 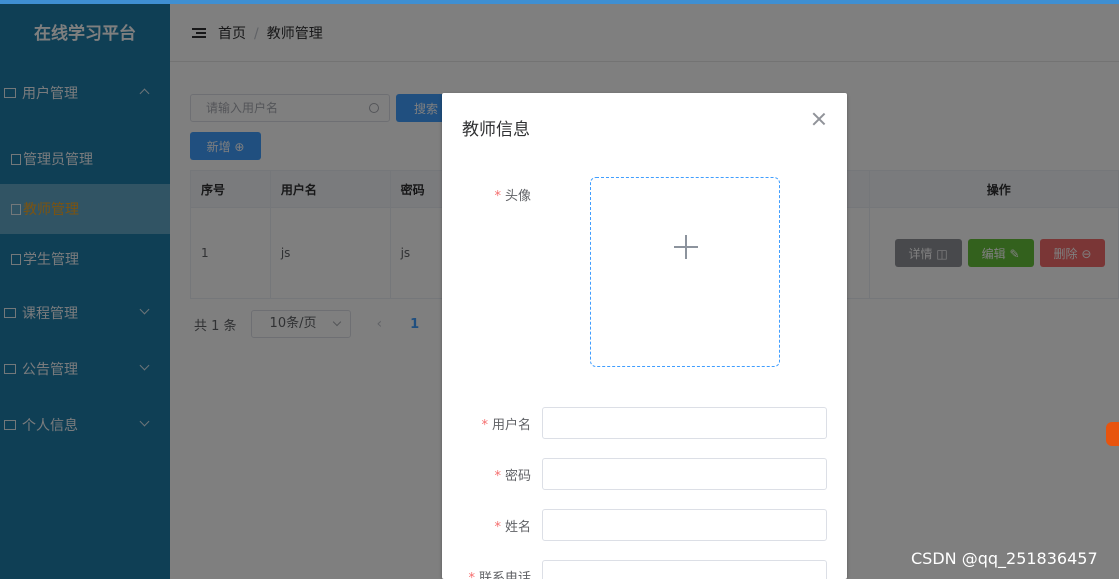 What do you see at coordinates (684, 474) in the screenshot?
I see `password-field` at bounding box center [684, 474].